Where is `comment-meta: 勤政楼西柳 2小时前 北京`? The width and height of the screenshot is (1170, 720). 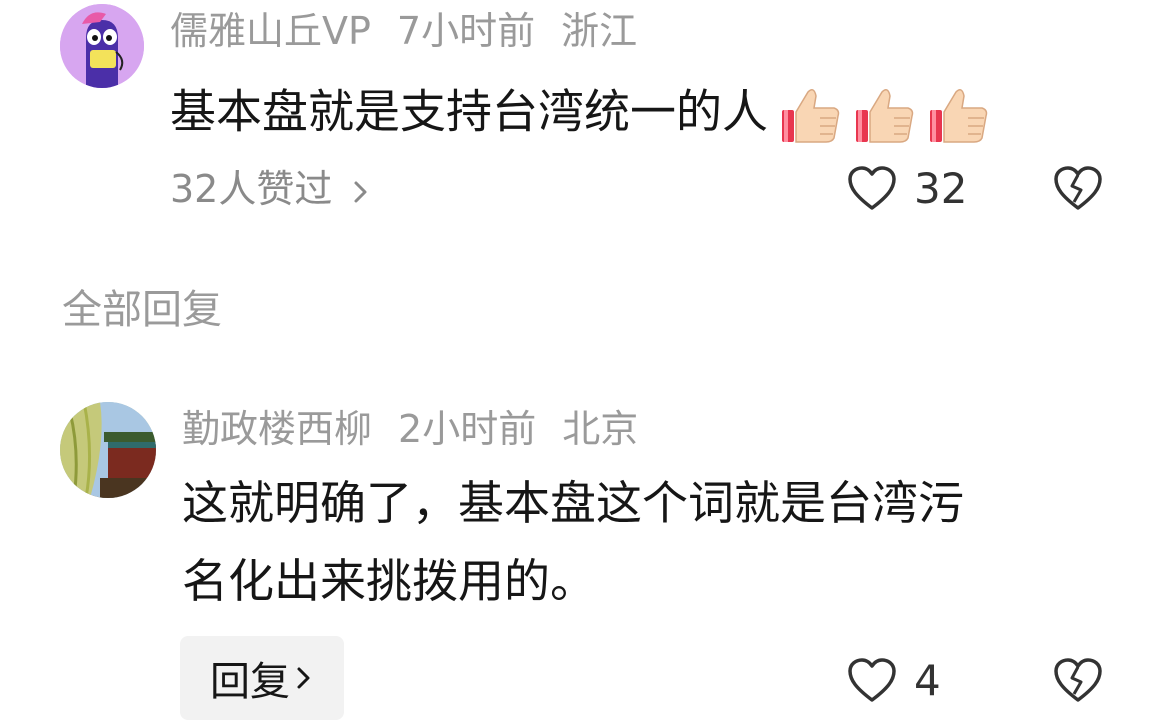 comment-meta: 勤政楼西柳 2小时前 北京 is located at coordinates (423, 429).